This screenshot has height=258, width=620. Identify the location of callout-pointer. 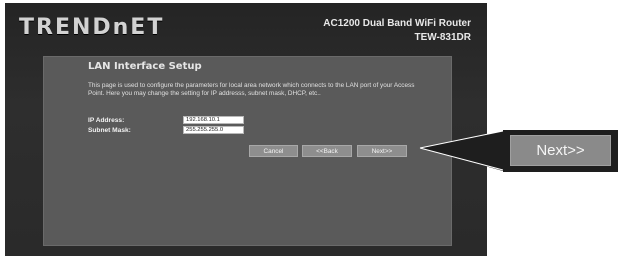
(461, 150).